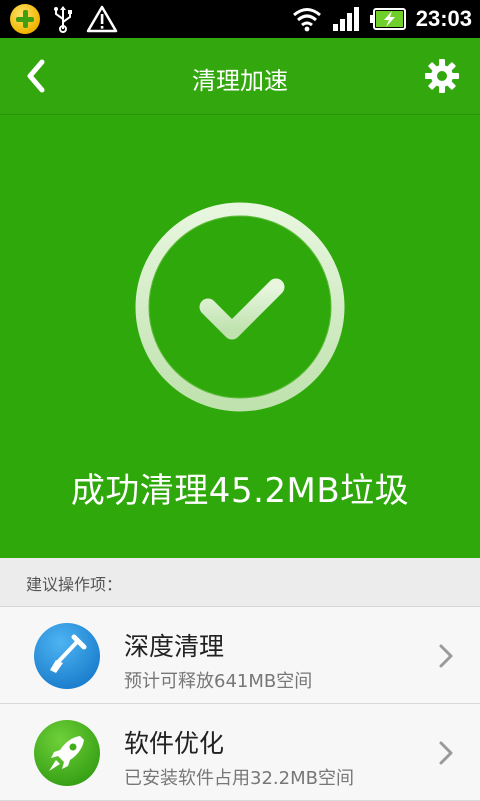 This screenshot has width=480, height=801. I want to click on signal-icon, so click(345, 19).